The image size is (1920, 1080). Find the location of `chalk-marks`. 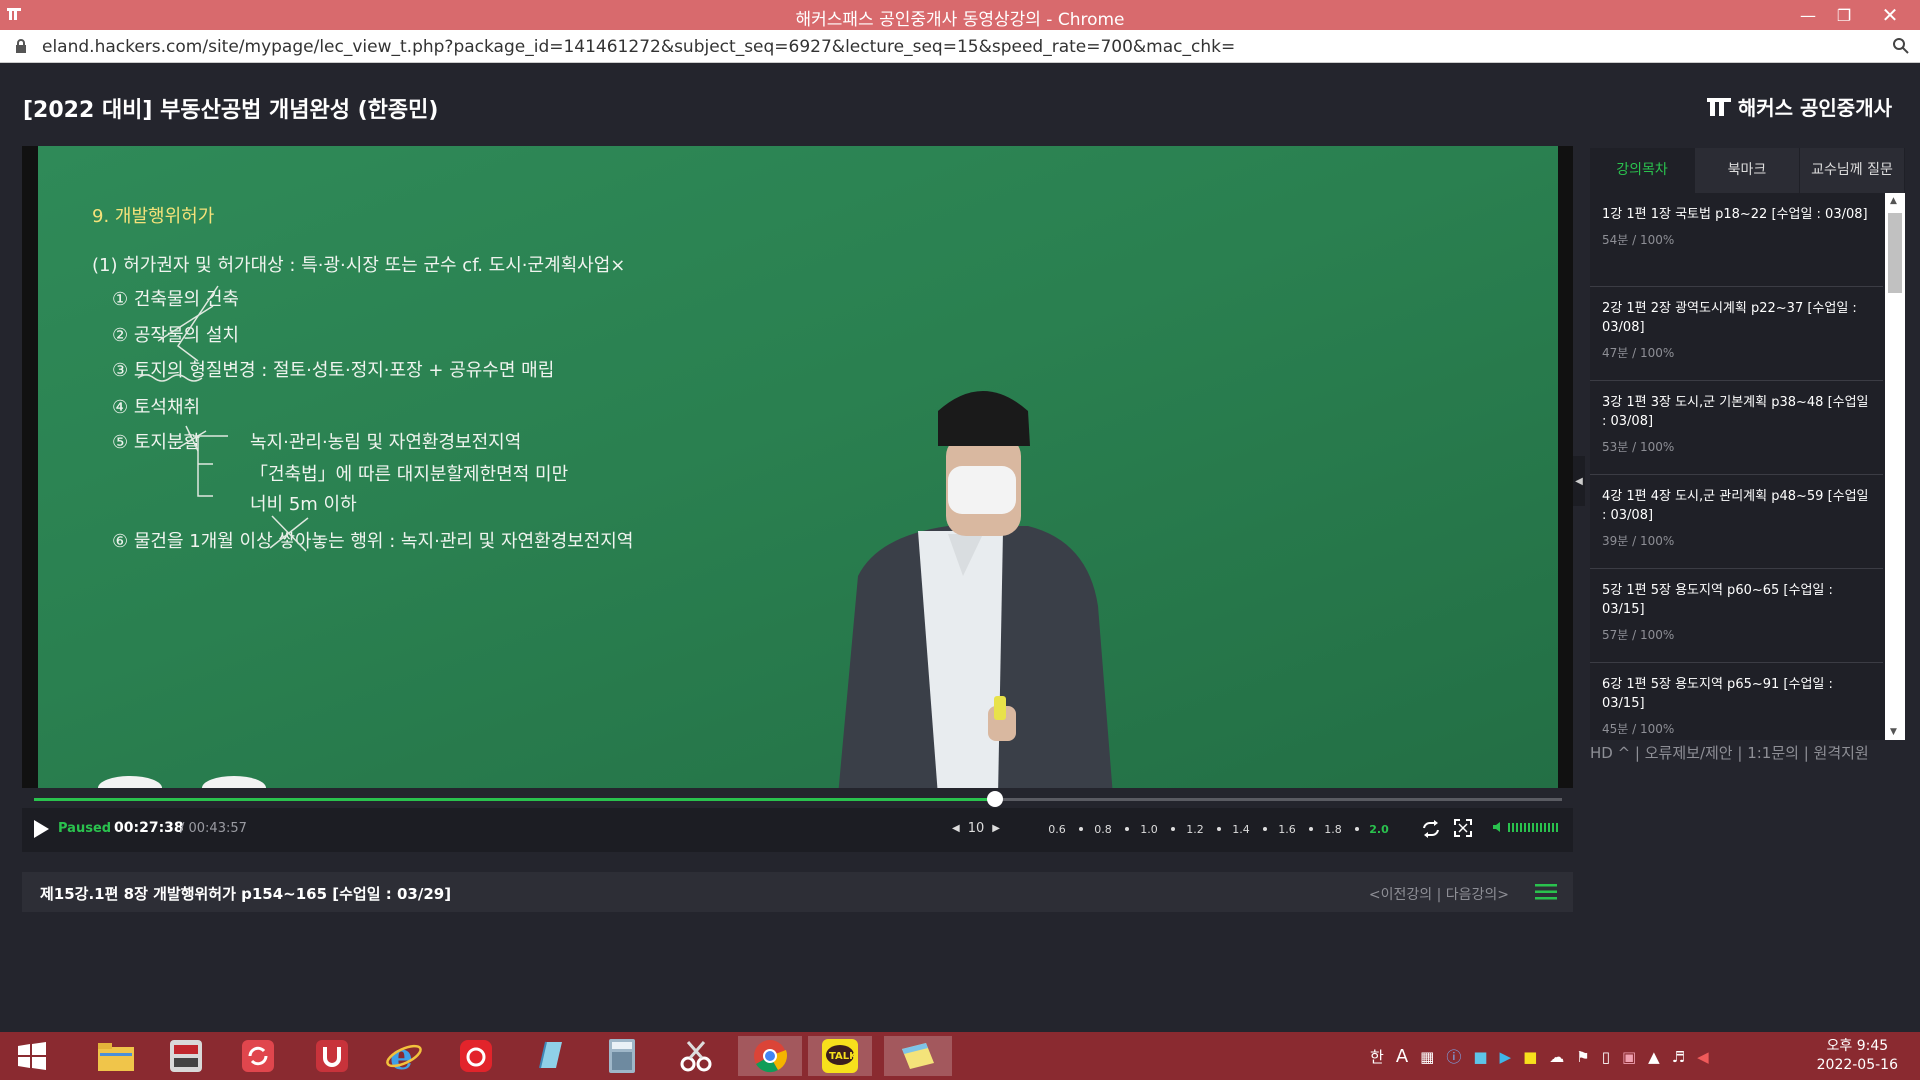

chalk-marks is located at coordinates (223, 418).